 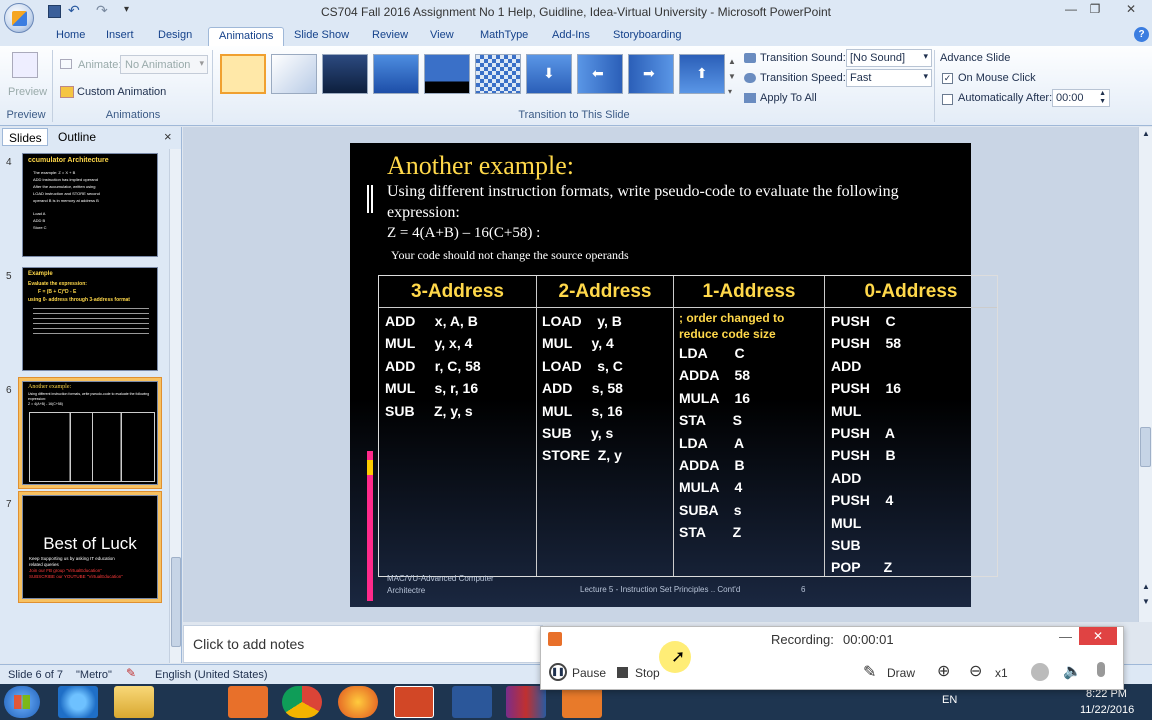 I want to click on transition-wipe-right-thumb: ➡, so click(x=651, y=74).